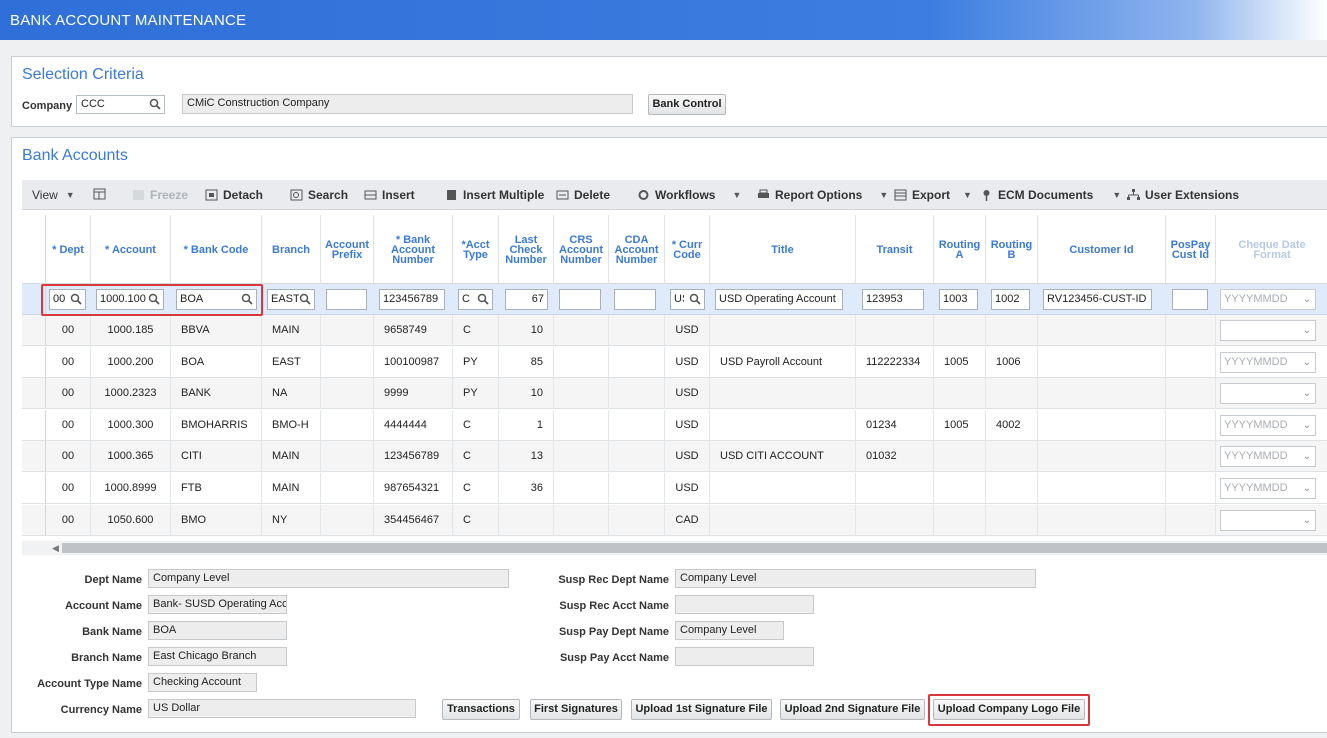 This screenshot has height=738, width=1327. I want to click on cell-last-check-number: 1, so click(526, 425).